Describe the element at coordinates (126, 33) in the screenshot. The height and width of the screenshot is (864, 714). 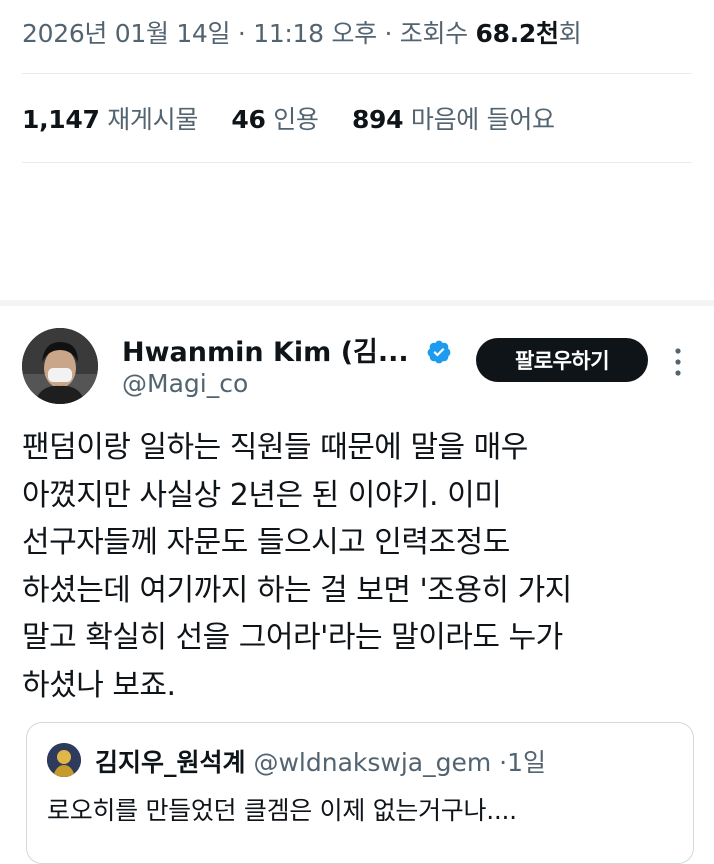
I see `tweet-date: 2026년 01월 14일` at that location.